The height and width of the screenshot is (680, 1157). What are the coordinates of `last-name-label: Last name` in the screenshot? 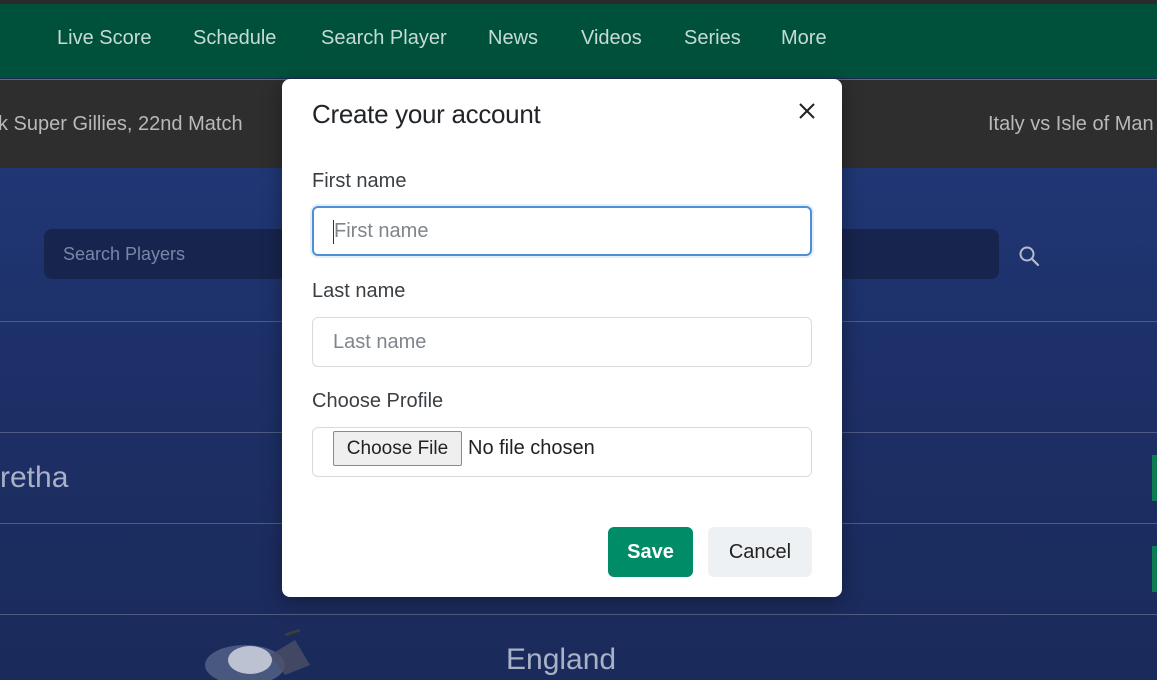 It's located at (359, 291).